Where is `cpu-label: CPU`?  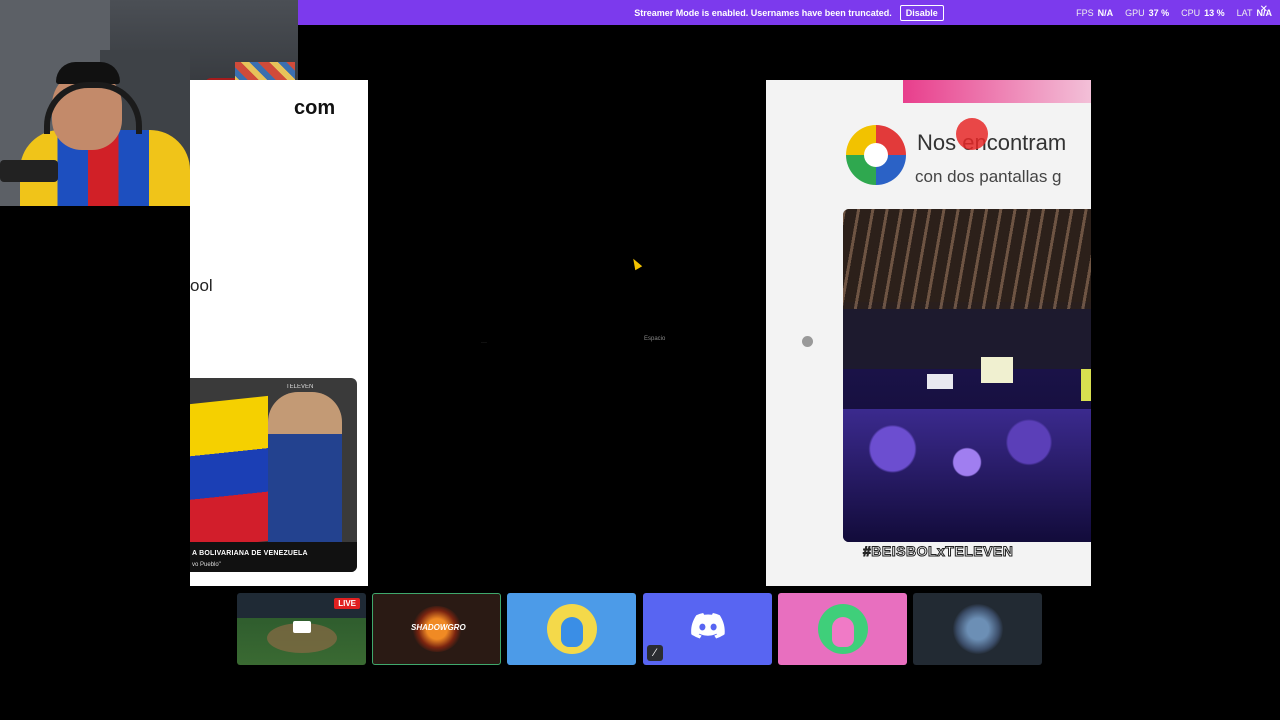 cpu-label: CPU is located at coordinates (1191, 12).